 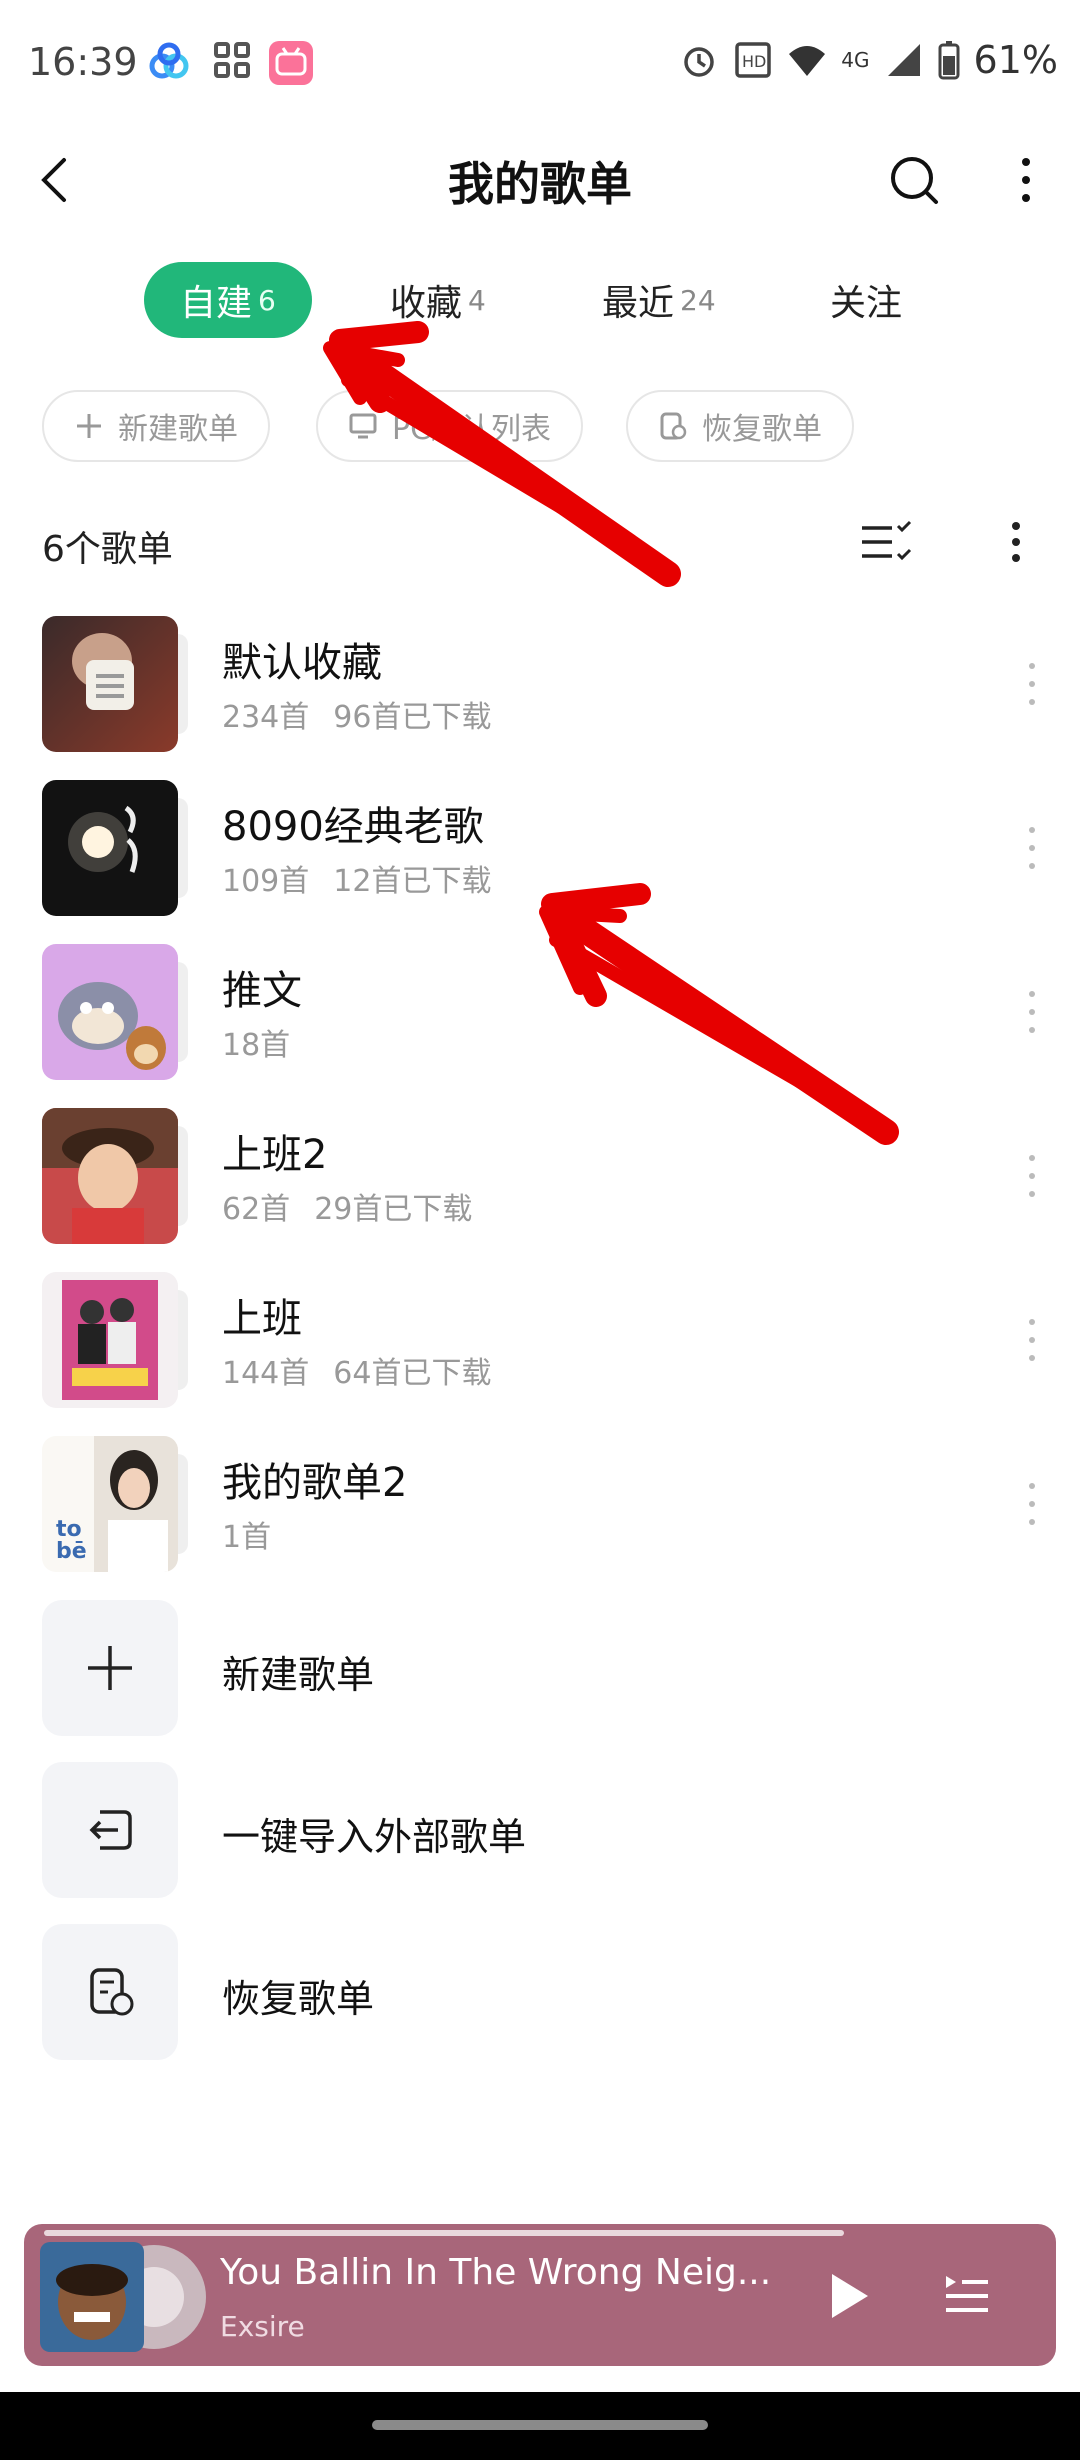 What do you see at coordinates (967, 2295) in the screenshot?
I see `playlist-queue-icon` at bounding box center [967, 2295].